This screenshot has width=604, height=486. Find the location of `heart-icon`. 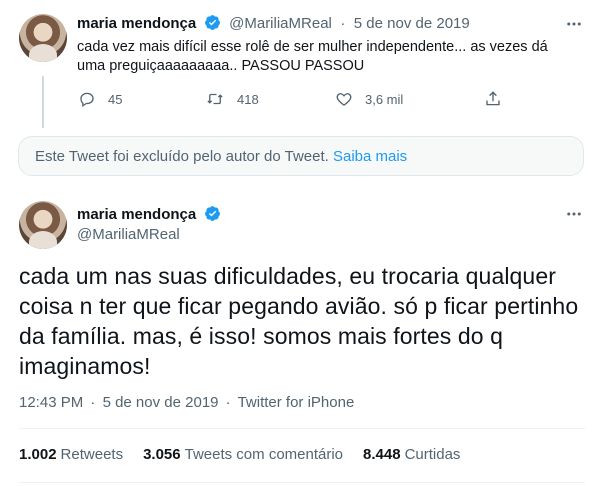

heart-icon is located at coordinates (344, 99).